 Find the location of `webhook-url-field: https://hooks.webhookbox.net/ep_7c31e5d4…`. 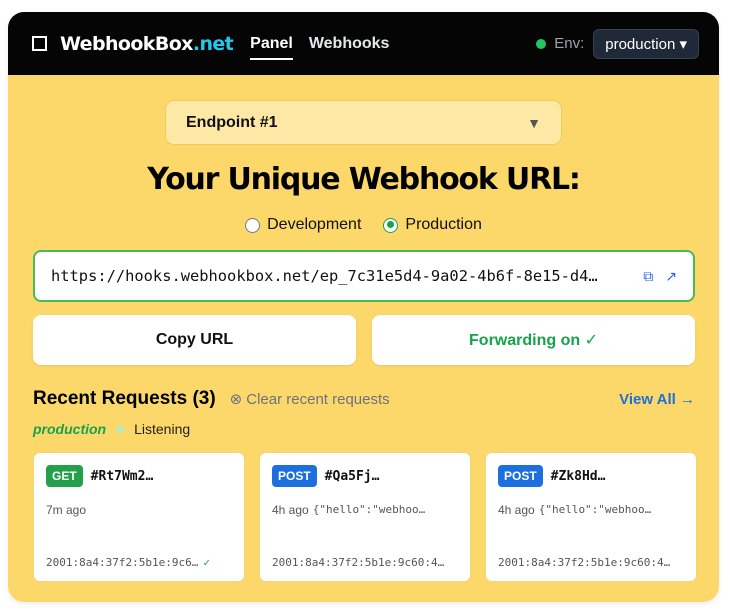

webhook-url-field: https://hooks.webhookbox.net/ep_7c31e5d4… is located at coordinates (364, 276).